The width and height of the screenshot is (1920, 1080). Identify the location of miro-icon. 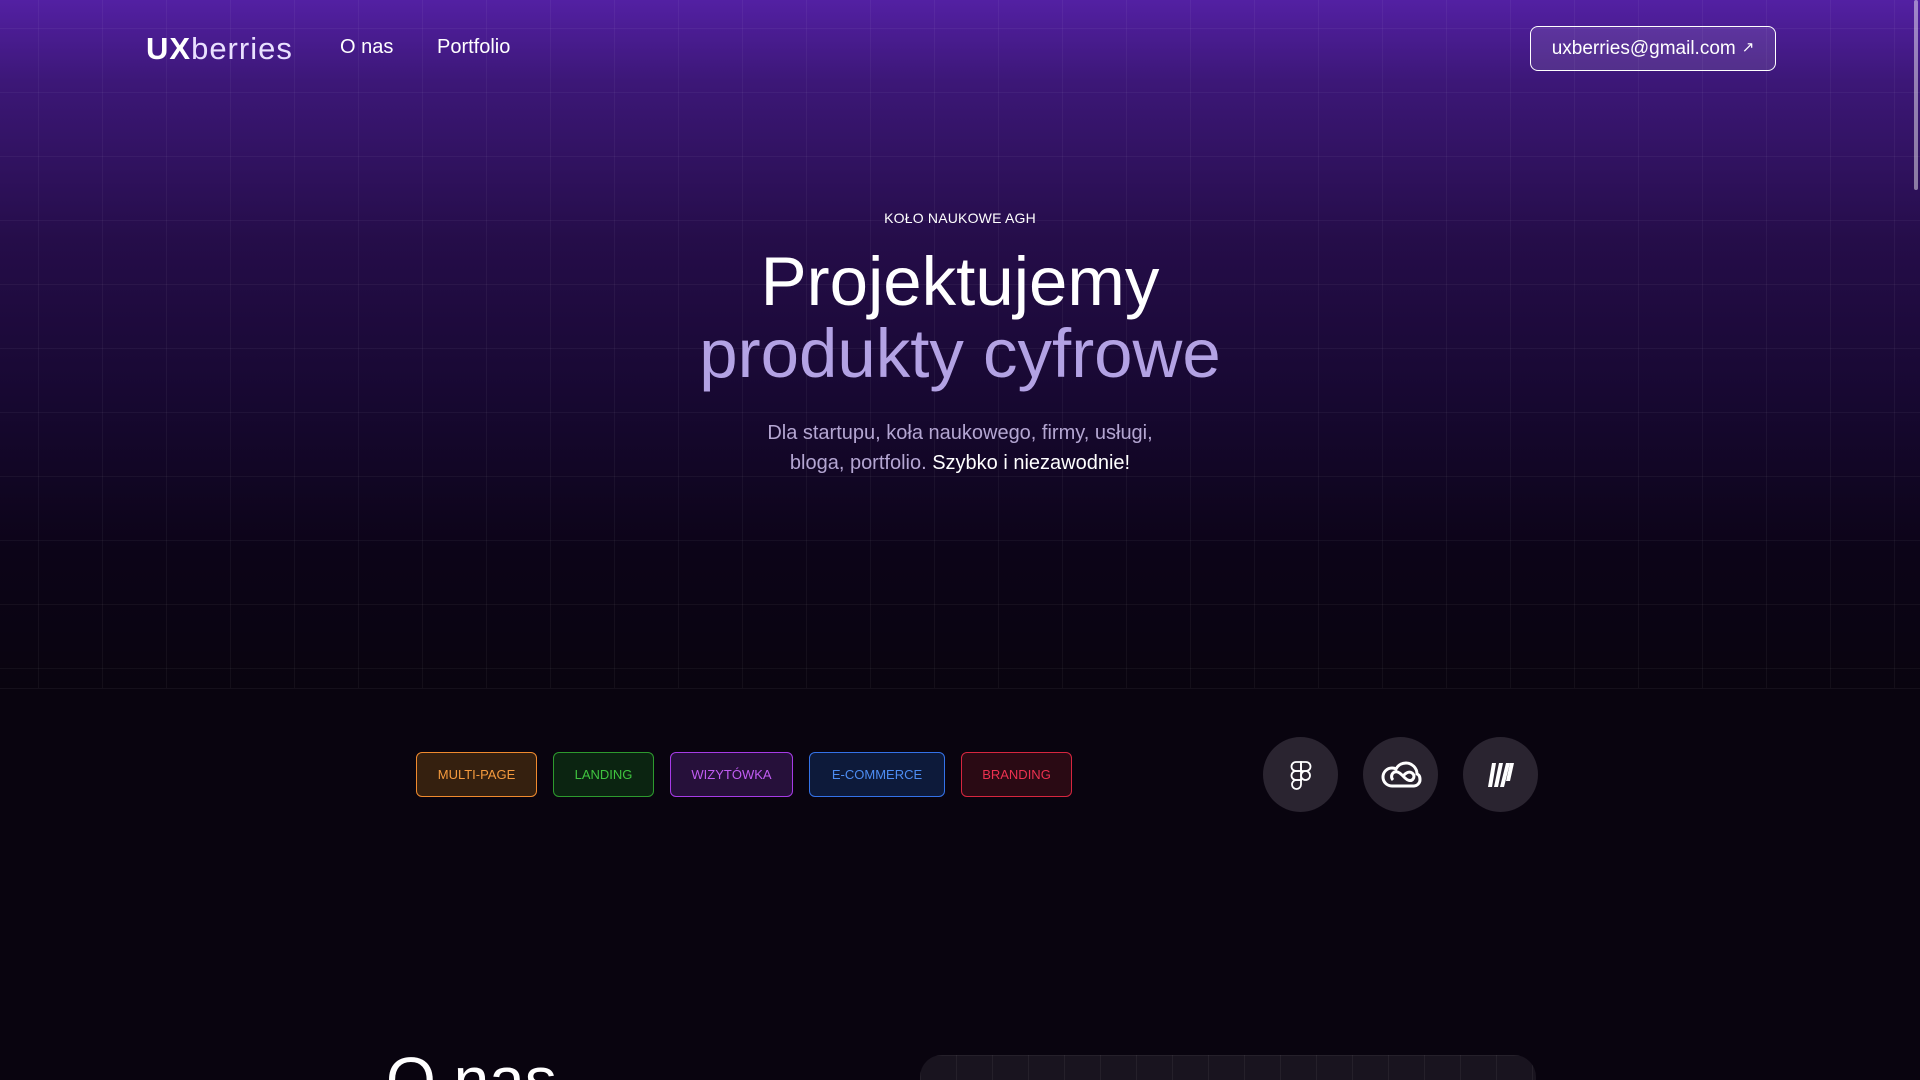
(1500, 774).